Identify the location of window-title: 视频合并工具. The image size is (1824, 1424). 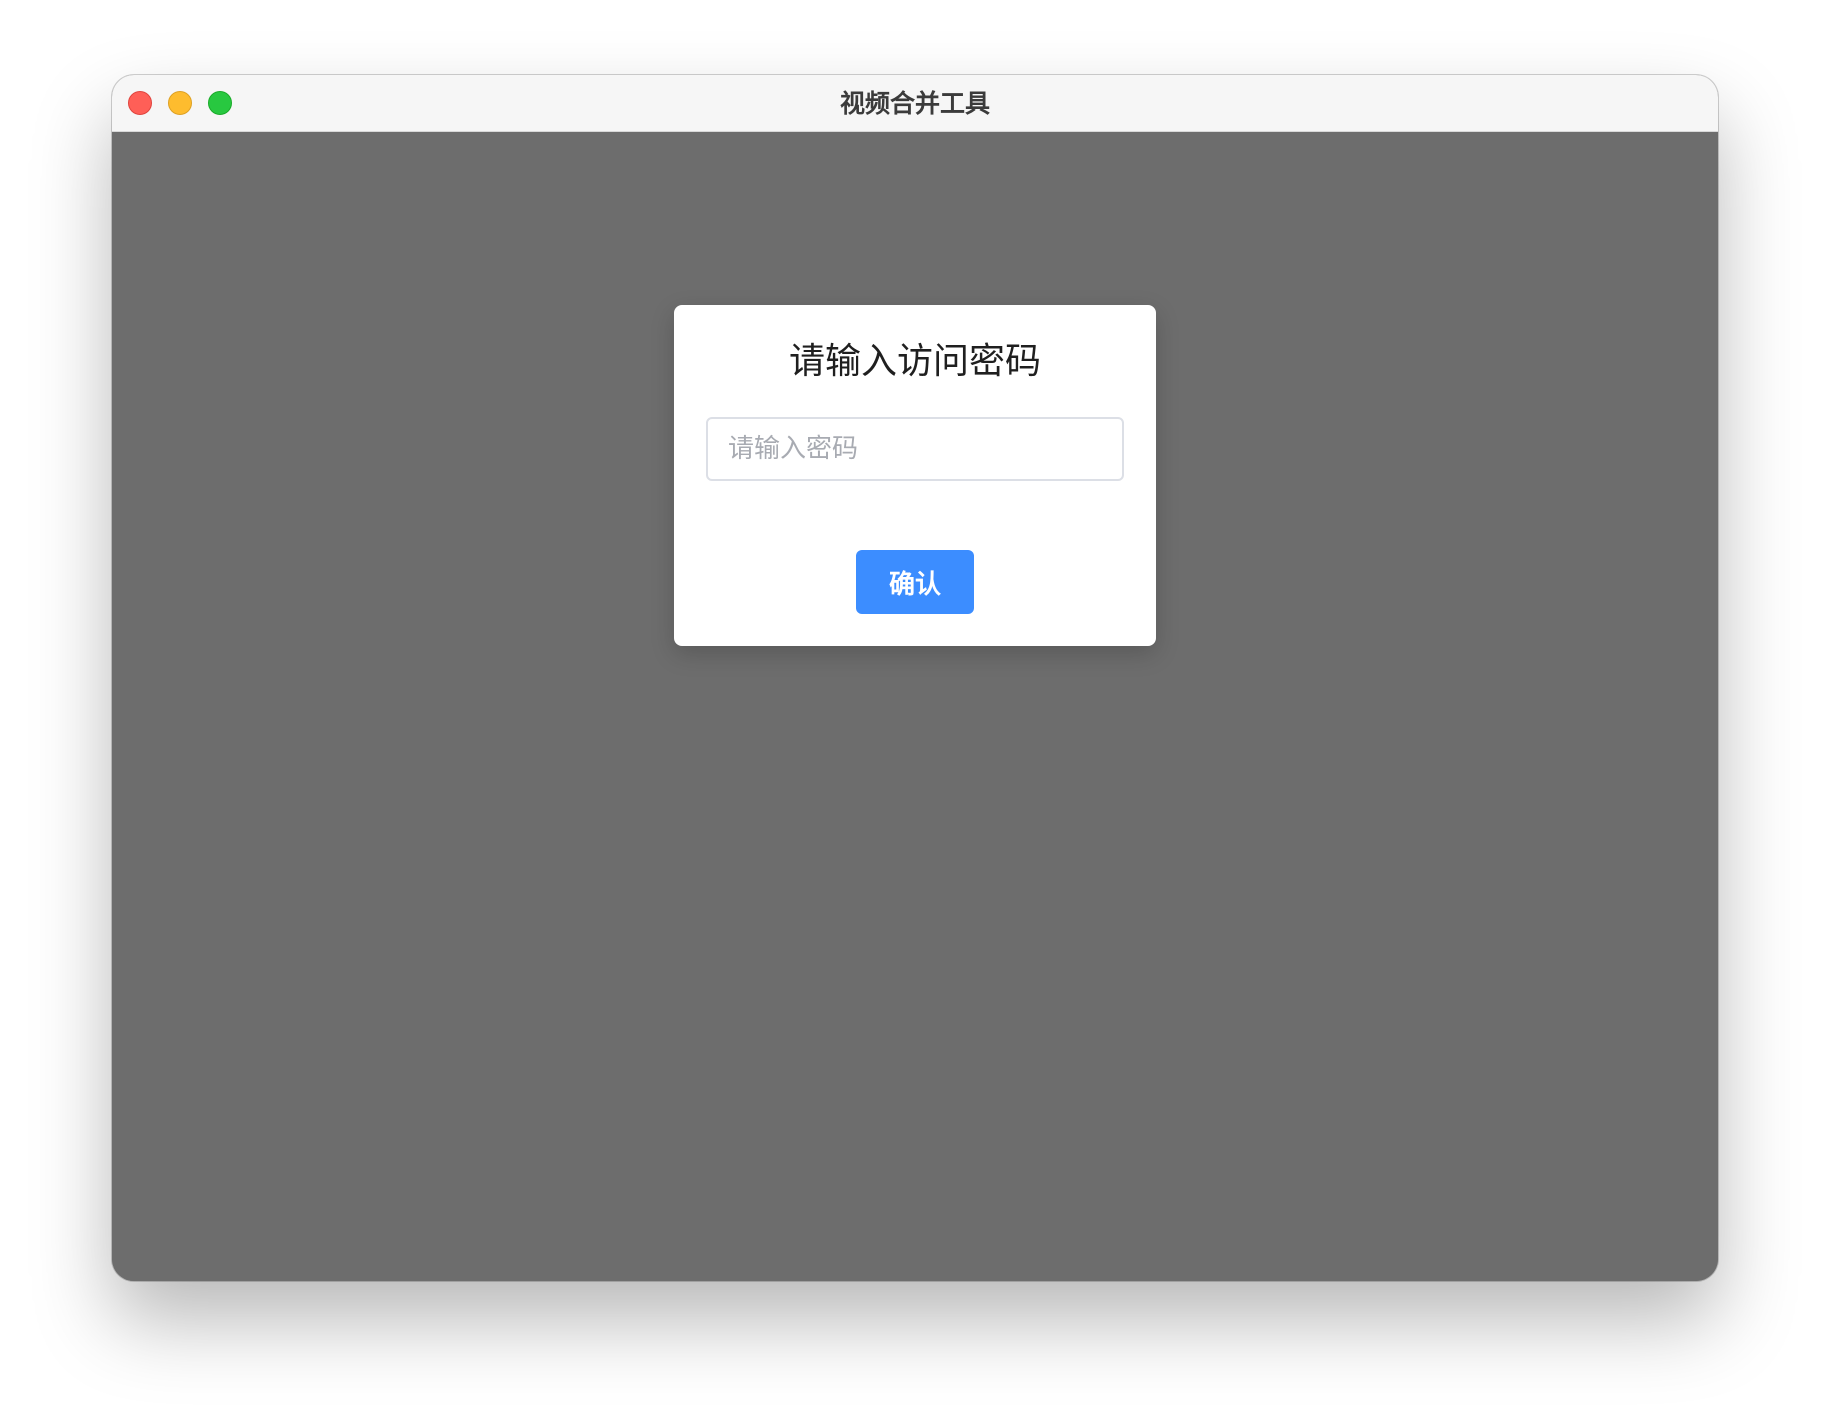
(914, 103).